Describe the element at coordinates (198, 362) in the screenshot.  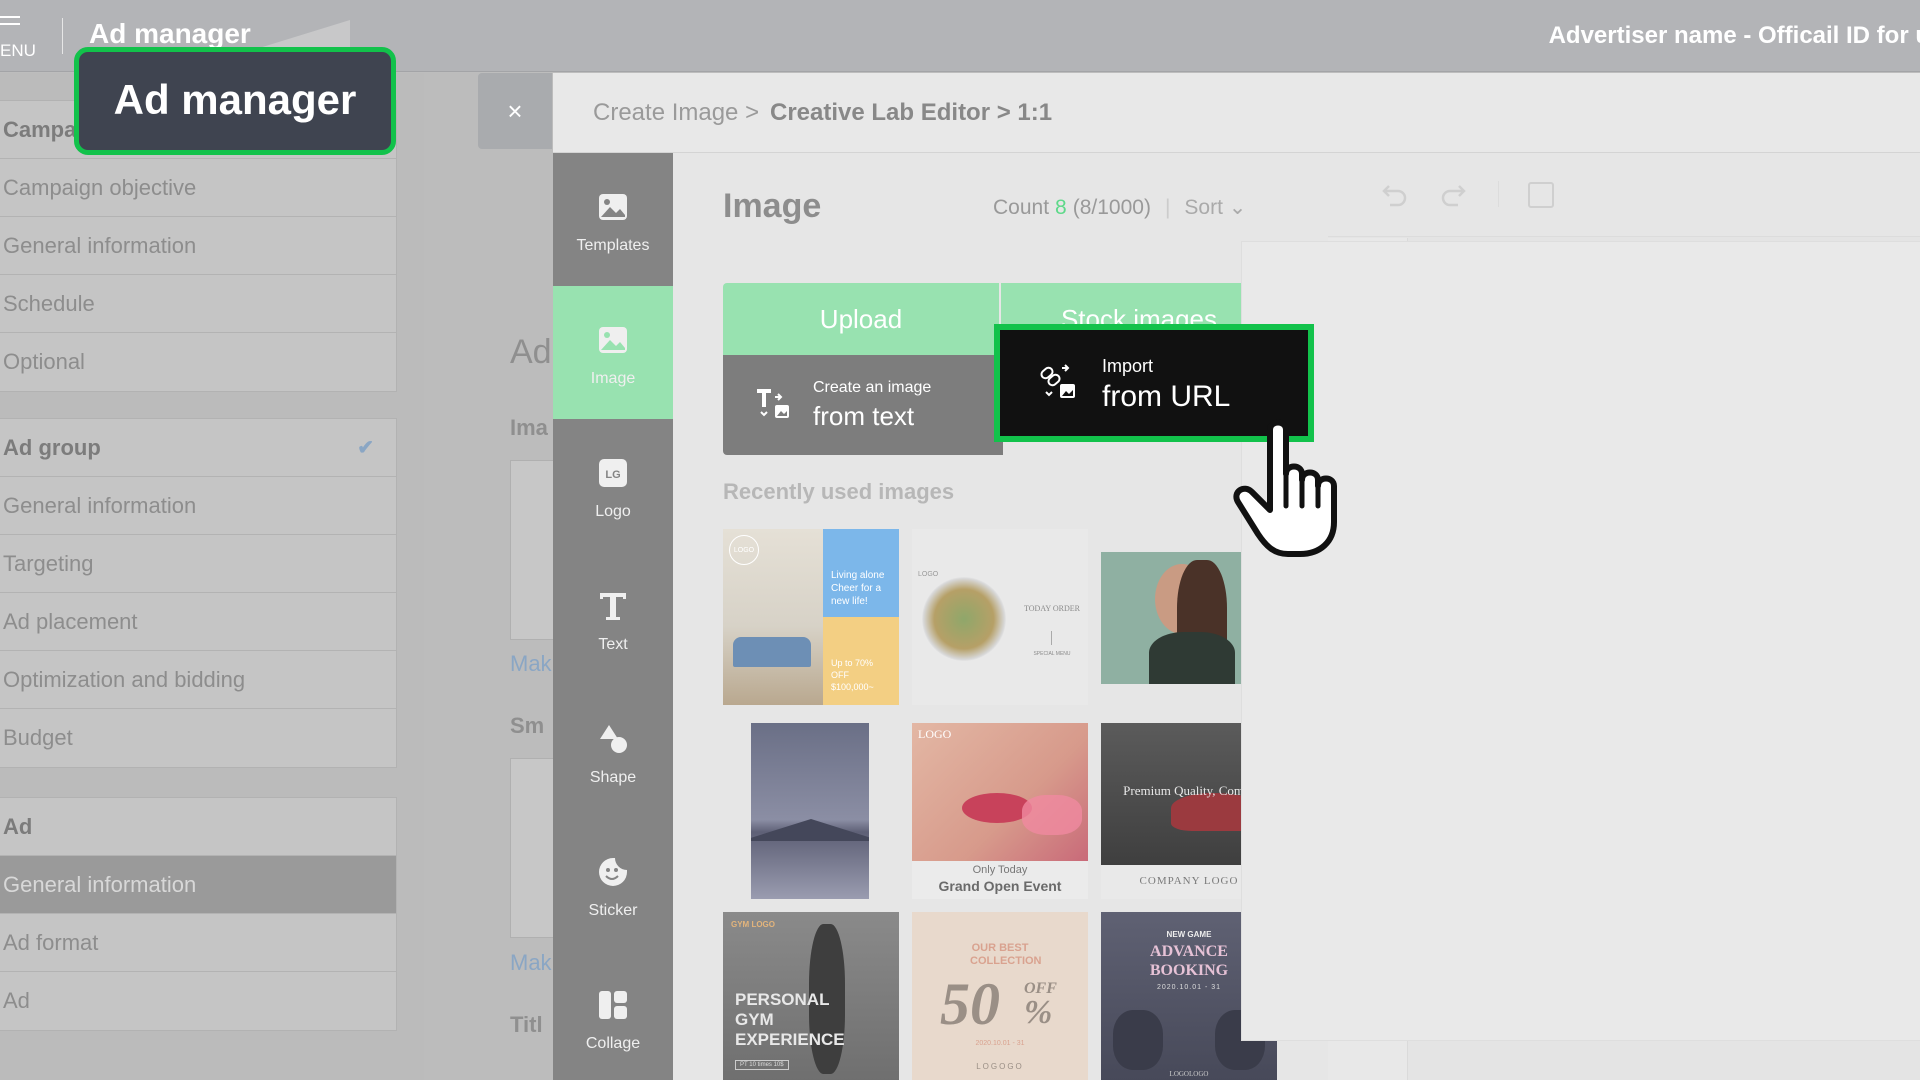
I see `nav-item-optional: Optional` at that location.